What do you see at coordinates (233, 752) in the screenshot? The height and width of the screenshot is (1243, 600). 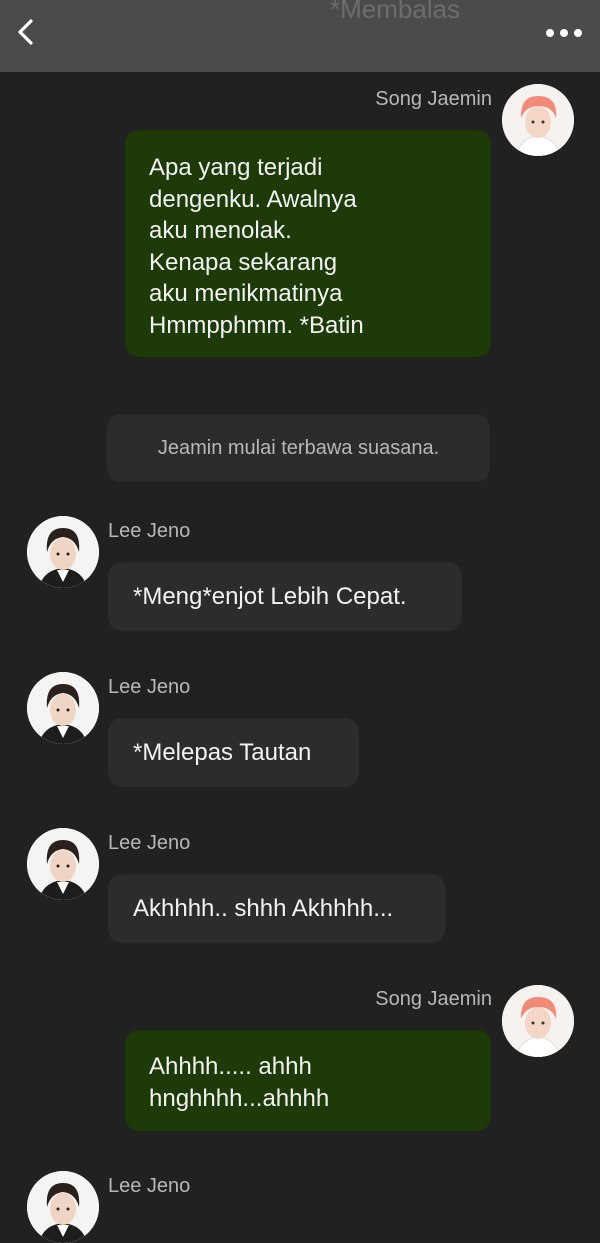 I see `message-bubble: *Melepas Tautan` at bounding box center [233, 752].